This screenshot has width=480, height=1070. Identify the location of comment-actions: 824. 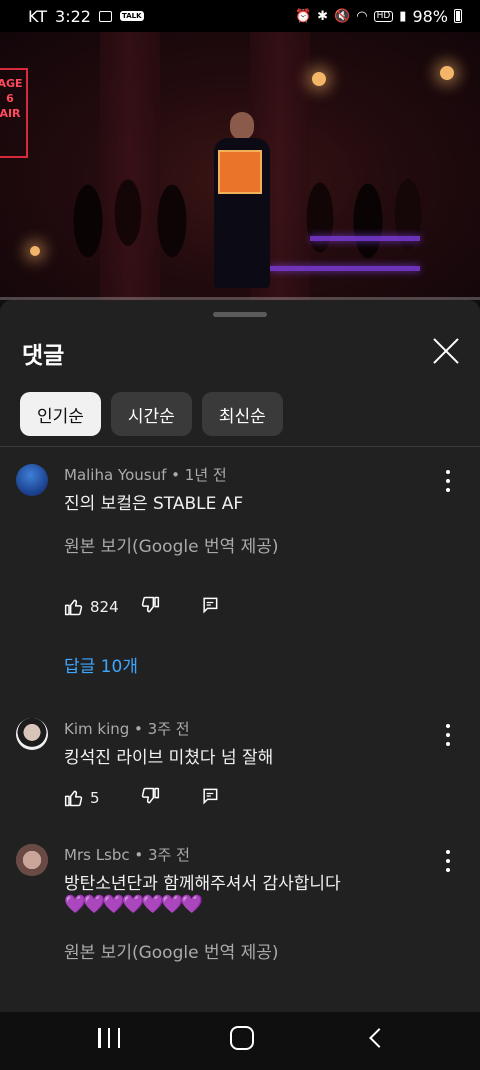
(142, 607).